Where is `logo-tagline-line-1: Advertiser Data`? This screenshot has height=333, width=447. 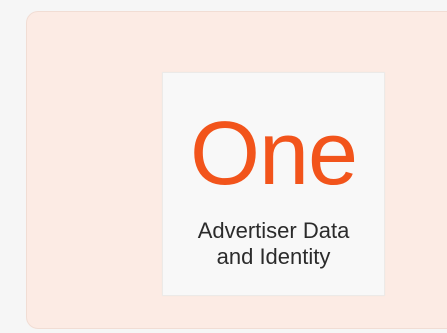
logo-tagline-line-1: Advertiser Data is located at coordinates (273, 230).